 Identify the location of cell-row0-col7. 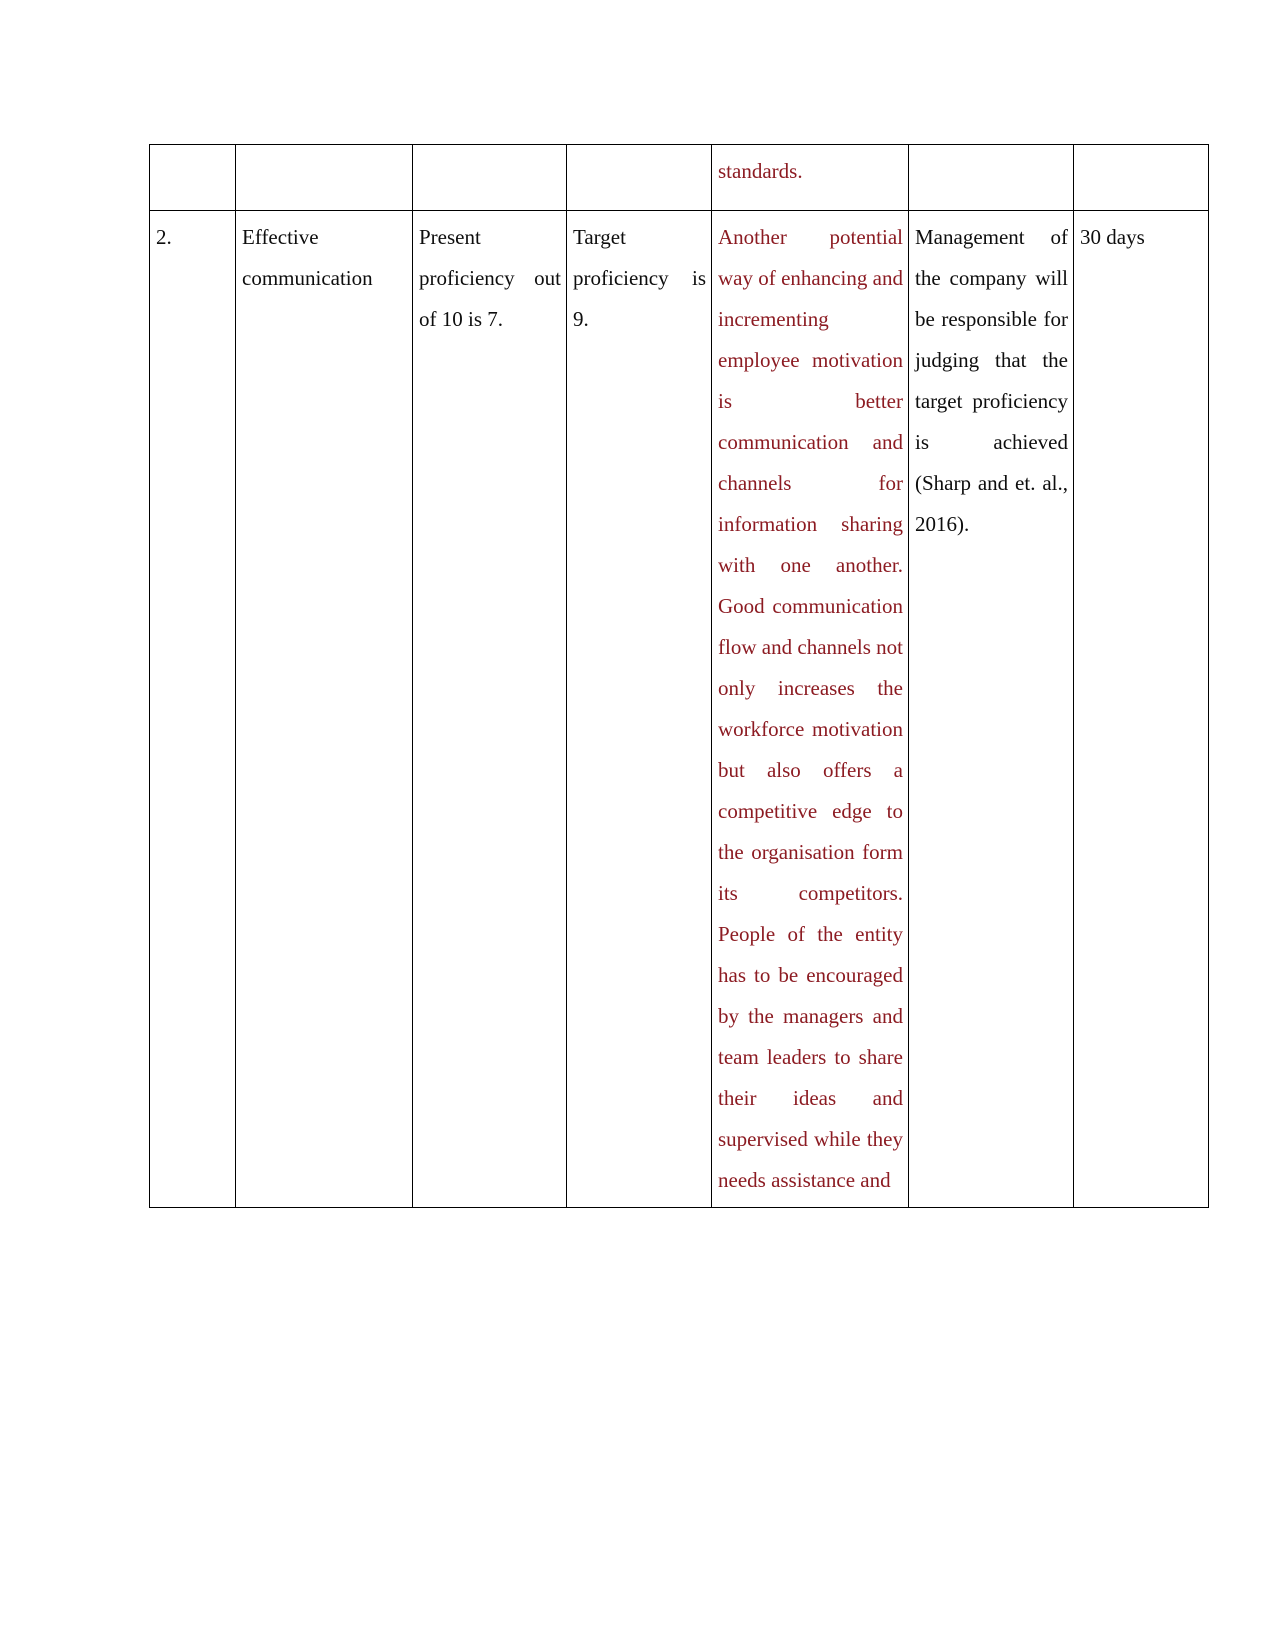
(1141, 177).